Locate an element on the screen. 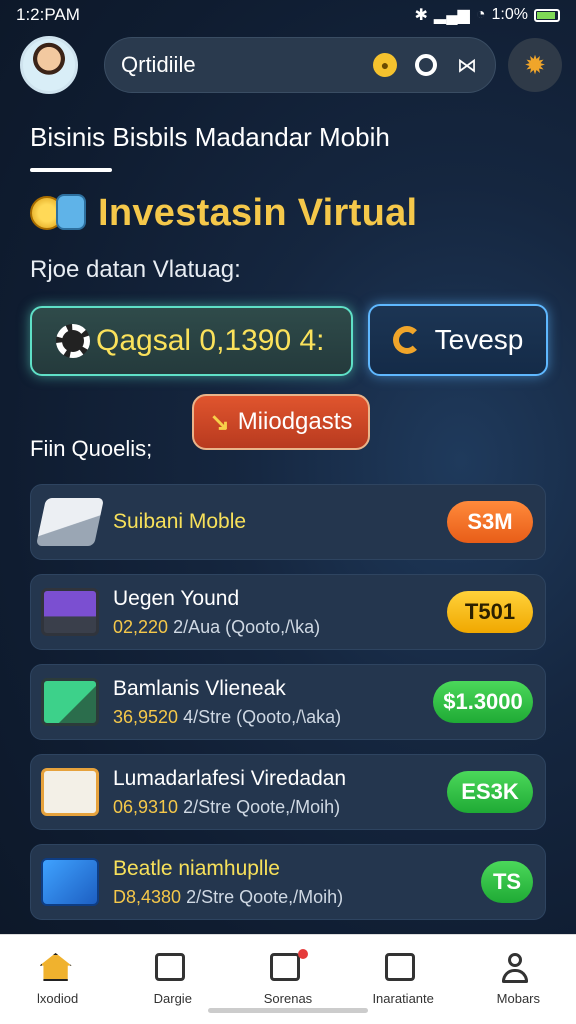  item-tag-button: T501 is located at coordinates (490, 612).